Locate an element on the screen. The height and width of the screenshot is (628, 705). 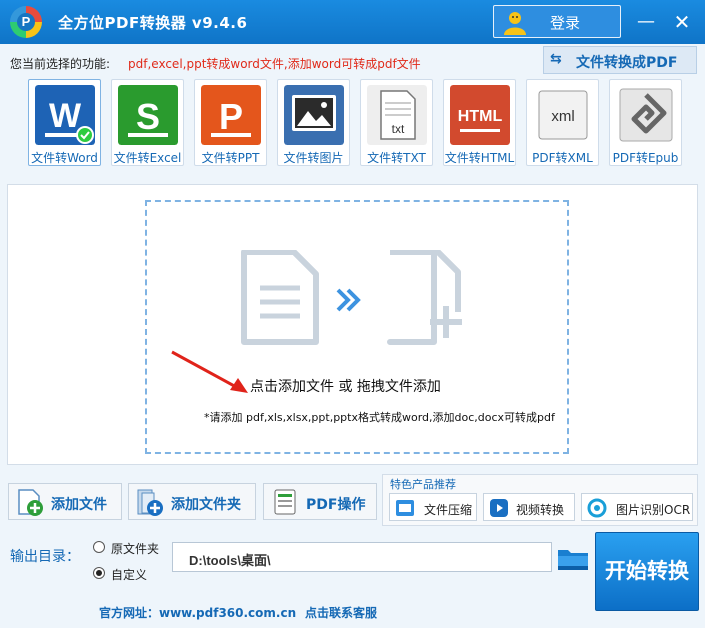
red-arrow-icon is located at coordinates (209, 371).